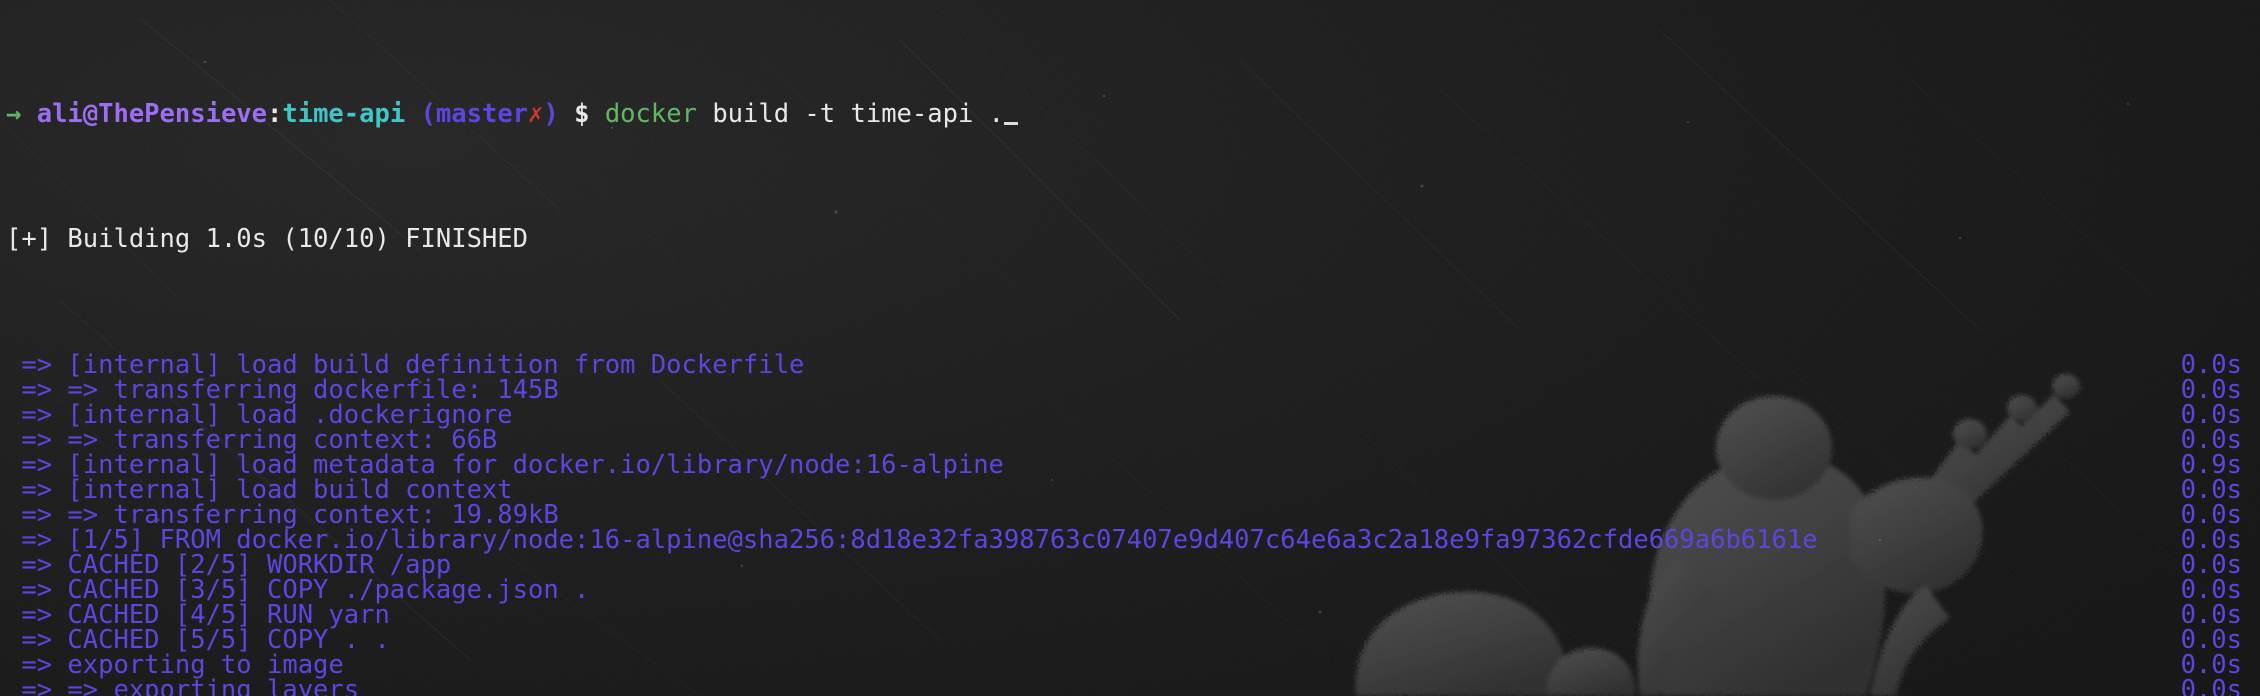  Describe the element at coordinates (267, 239) in the screenshot. I see `build-header-text: [+] Building 1.0s (10/10) FINISHED` at that location.